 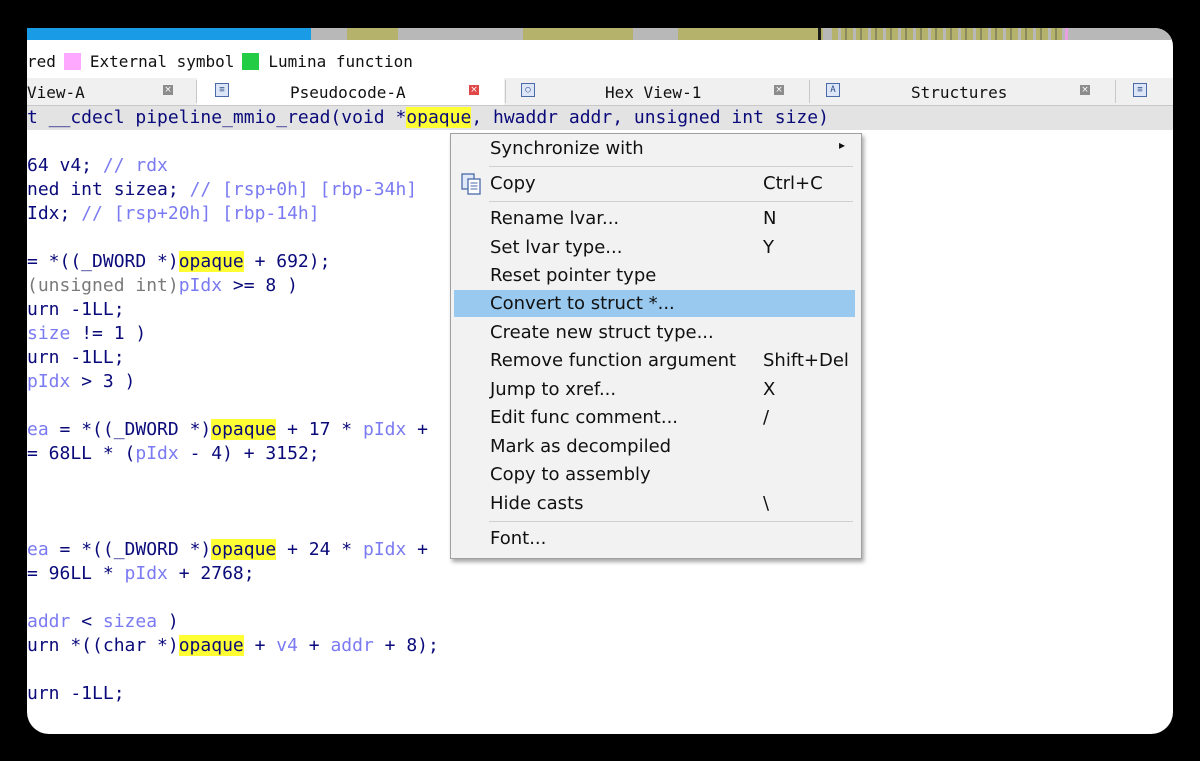 I want to click on menu-item-shortcut: /, so click(x=766, y=417).